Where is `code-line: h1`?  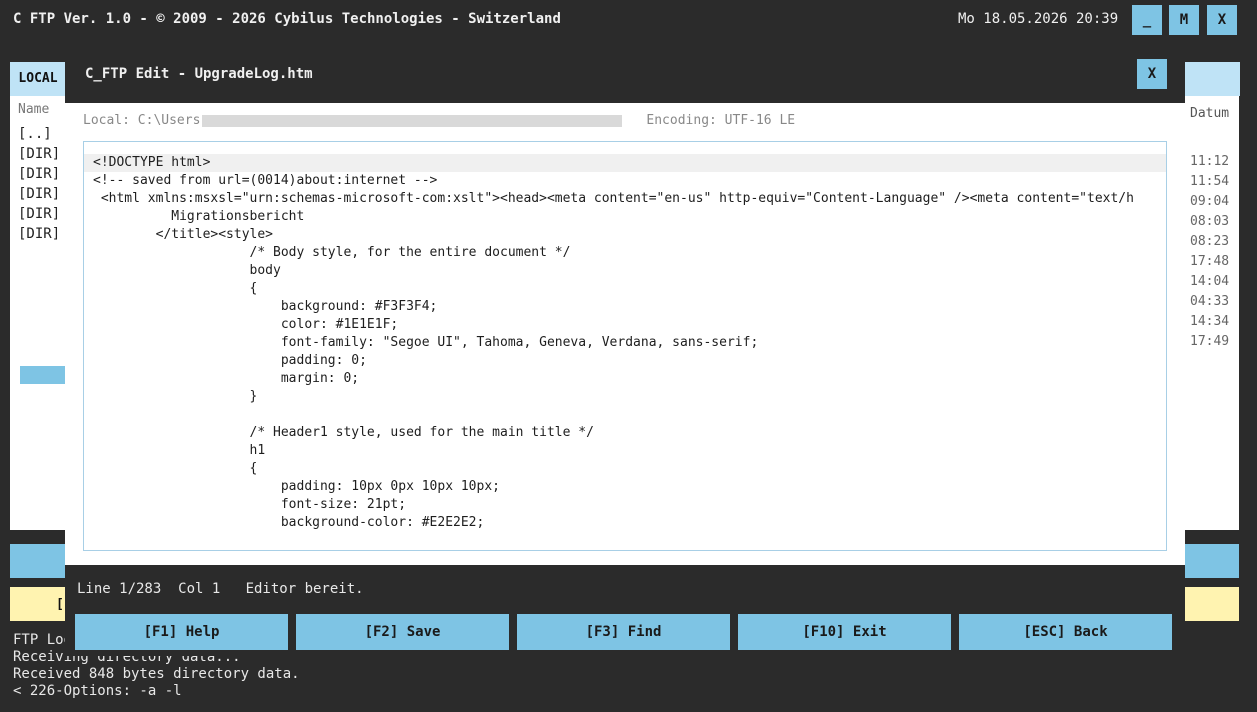 code-line: h1 is located at coordinates (613, 451).